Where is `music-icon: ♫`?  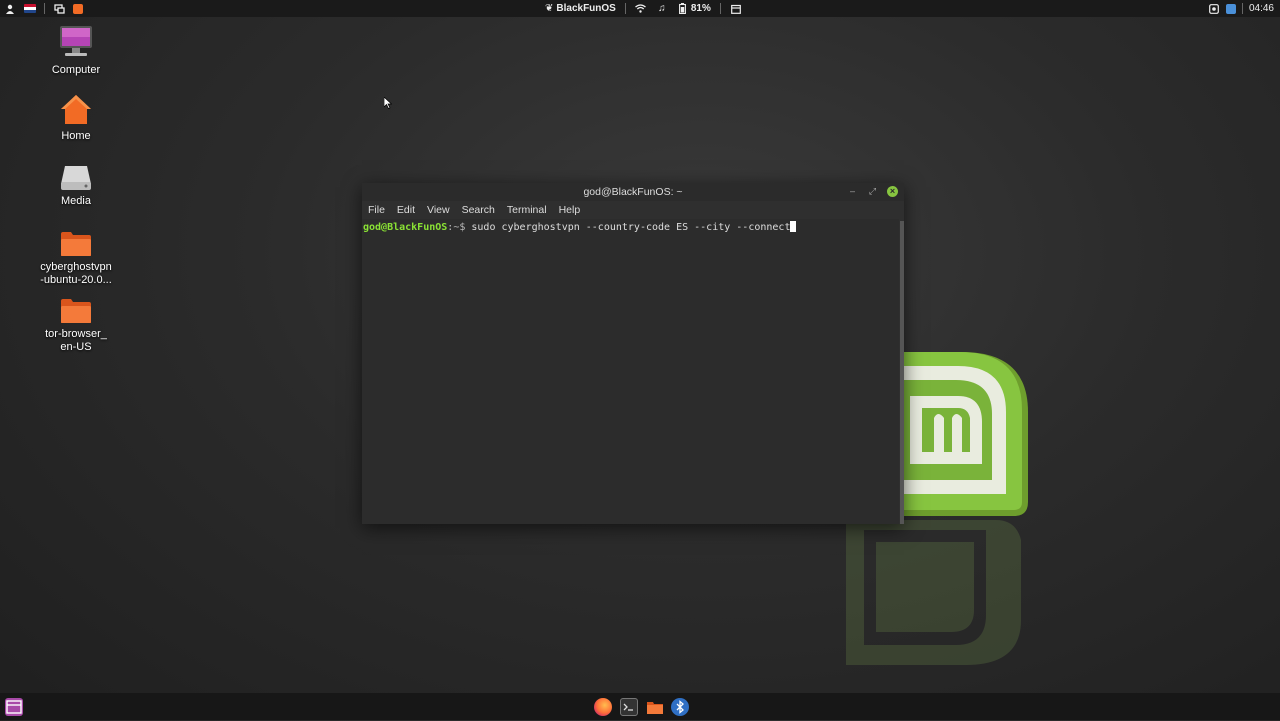
music-icon: ♫ is located at coordinates (662, 9).